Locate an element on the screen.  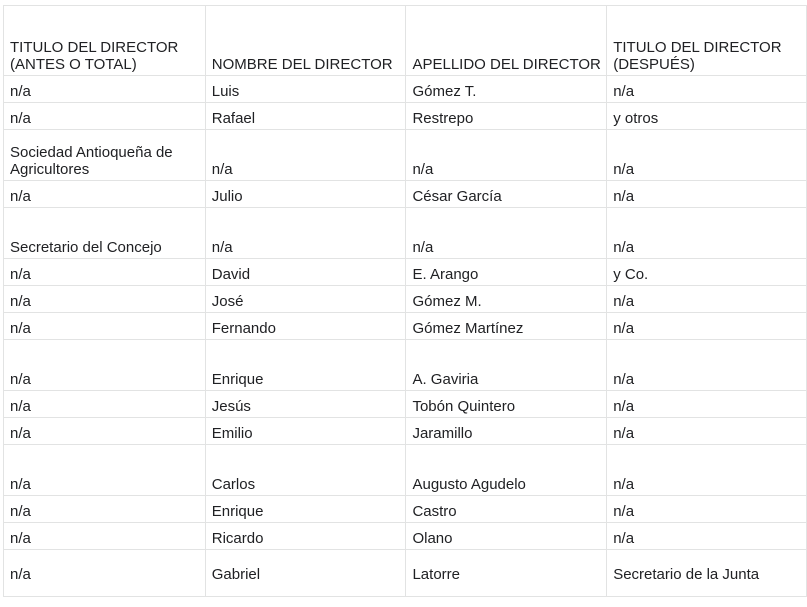
header-cell-first-name: NOMBRE DEL DIRECTOR is located at coordinates (305, 40).